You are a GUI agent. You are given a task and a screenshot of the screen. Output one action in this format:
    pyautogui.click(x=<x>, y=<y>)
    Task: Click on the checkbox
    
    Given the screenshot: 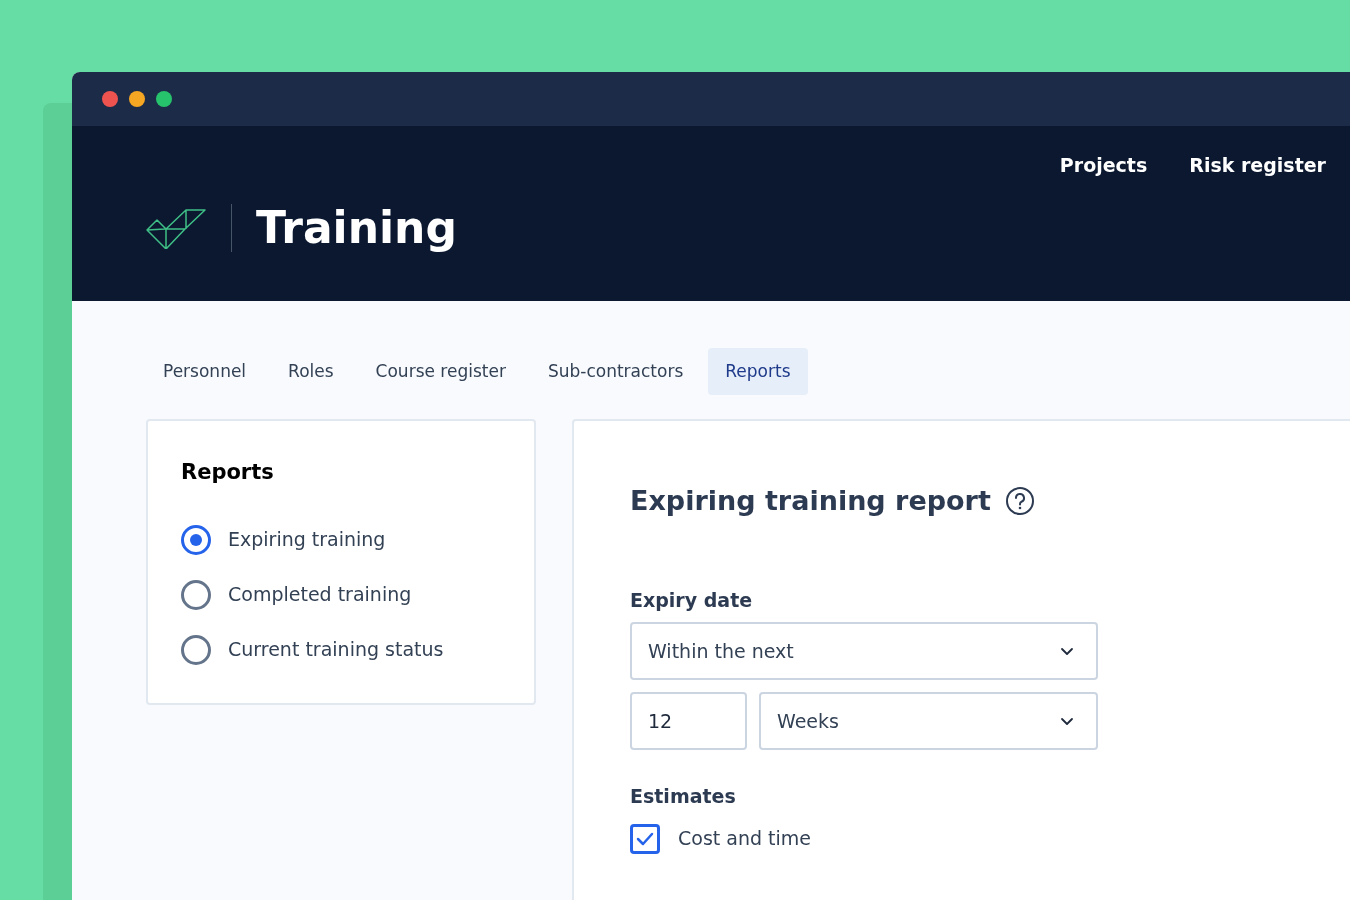 What is the action you would take?
    pyautogui.click(x=645, y=838)
    